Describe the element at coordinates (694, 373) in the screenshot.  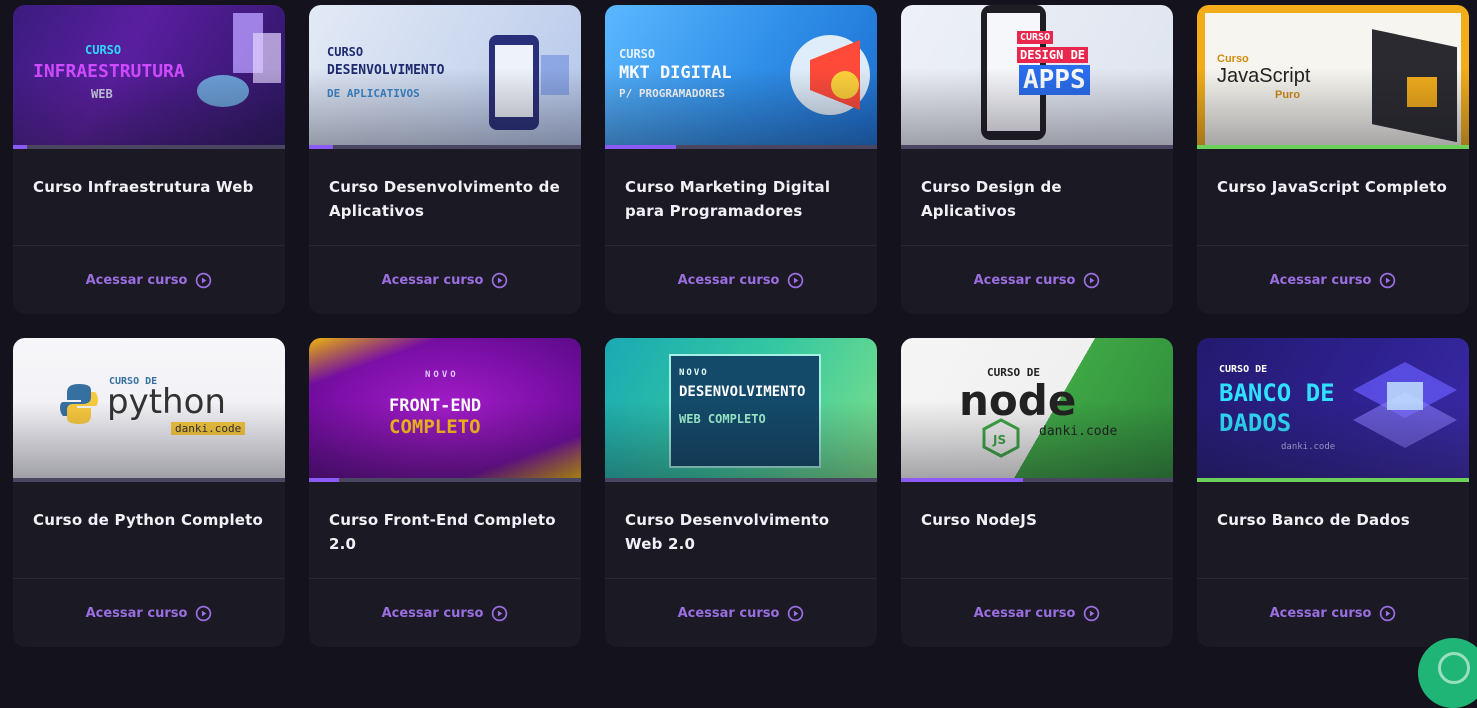
I see `thumb-line1: NOVO` at that location.